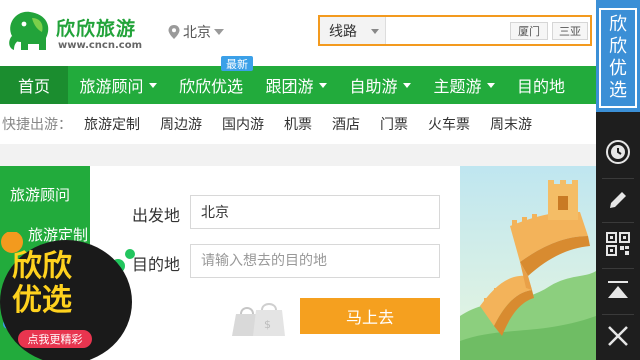 This screenshot has width=640, height=360. I want to click on nav-item-label: 欣欣优选, so click(210, 86).